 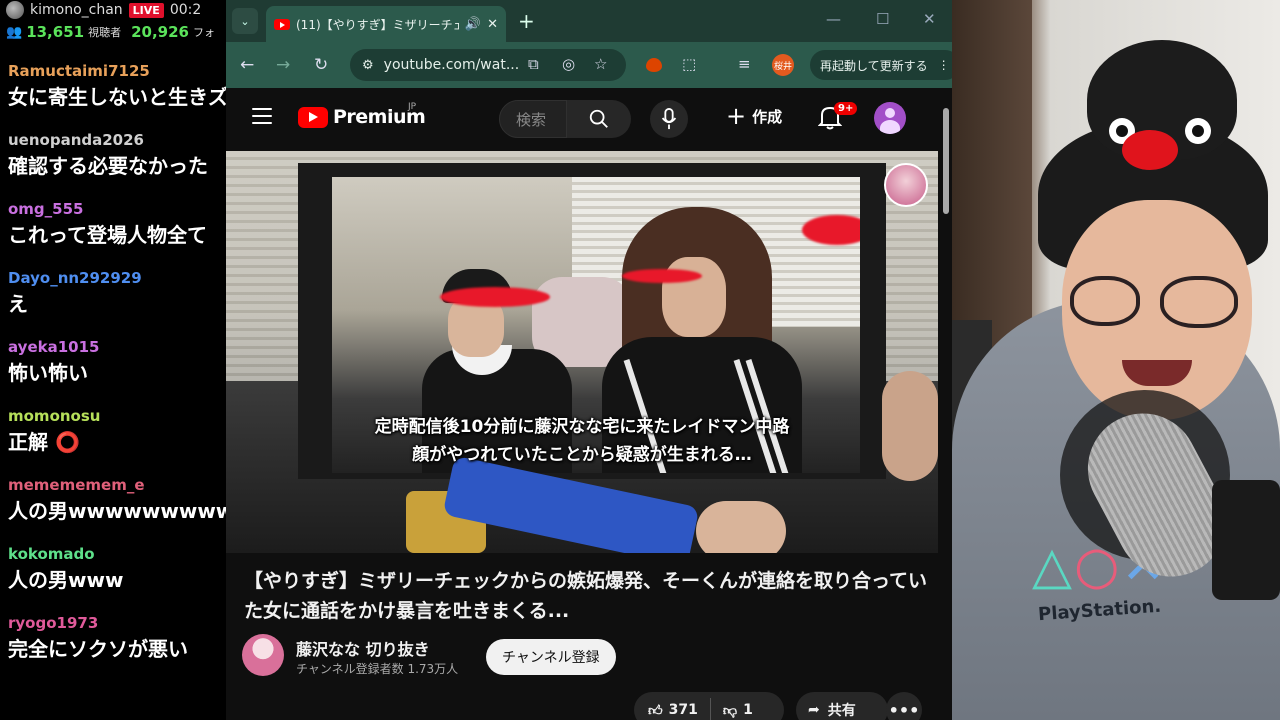 I want to click on dislike-button: 👎︎ 1, so click(x=738, y=710).